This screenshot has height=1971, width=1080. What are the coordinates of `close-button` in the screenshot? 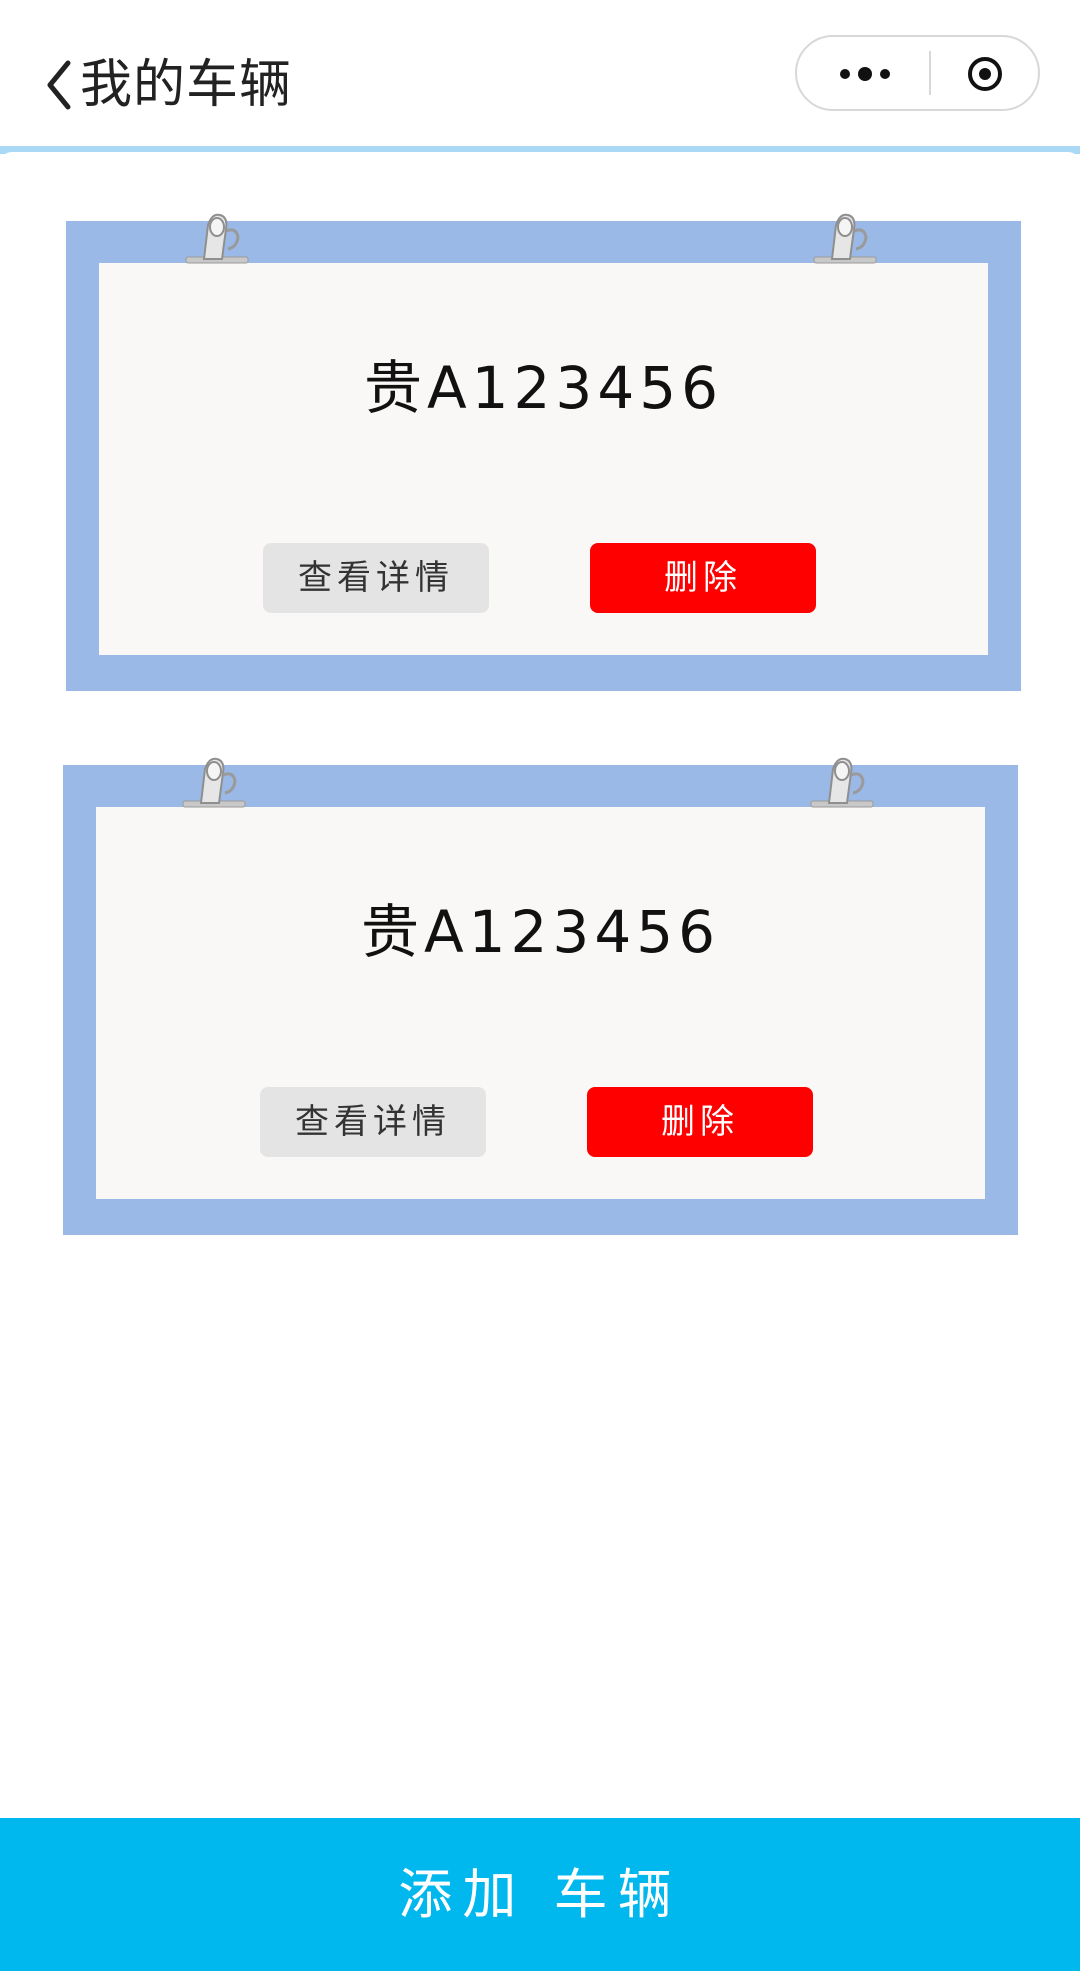 It's located at (984, 73).